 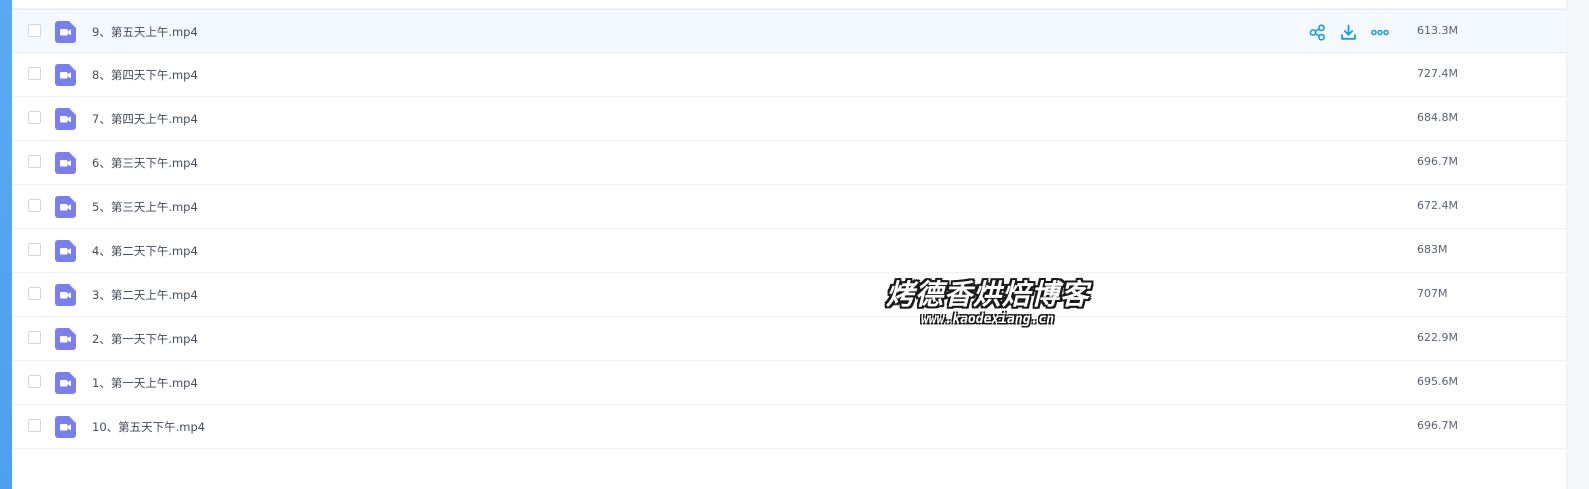 What do you see at coordinates (1437, 381) in the screenshot?
I see `file-size: 695.6M` at bounding box center [1437, 381].